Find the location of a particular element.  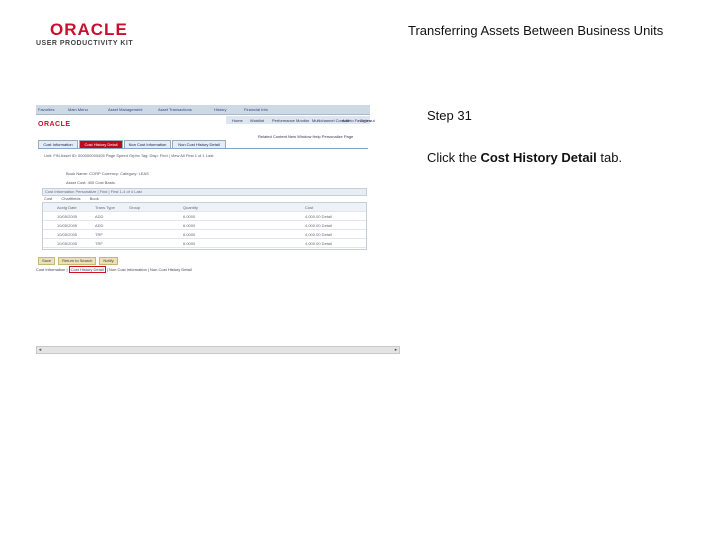

tab-cost-information: Cost Information is located at coordinates (58, 144).